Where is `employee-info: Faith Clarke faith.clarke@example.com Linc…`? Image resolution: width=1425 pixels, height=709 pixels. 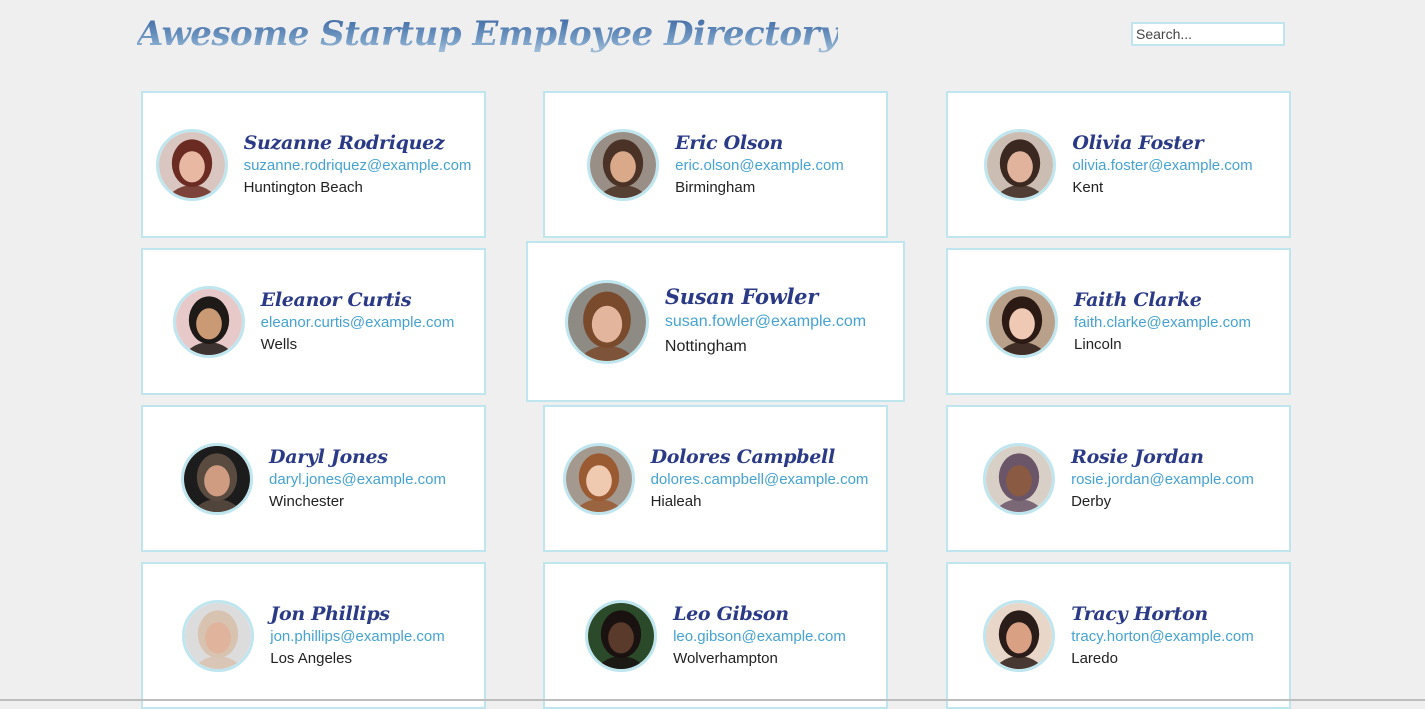 employee-info: Faith Clarke faith.clarke@example.com Linc… is located at coordinates (1162, 322).